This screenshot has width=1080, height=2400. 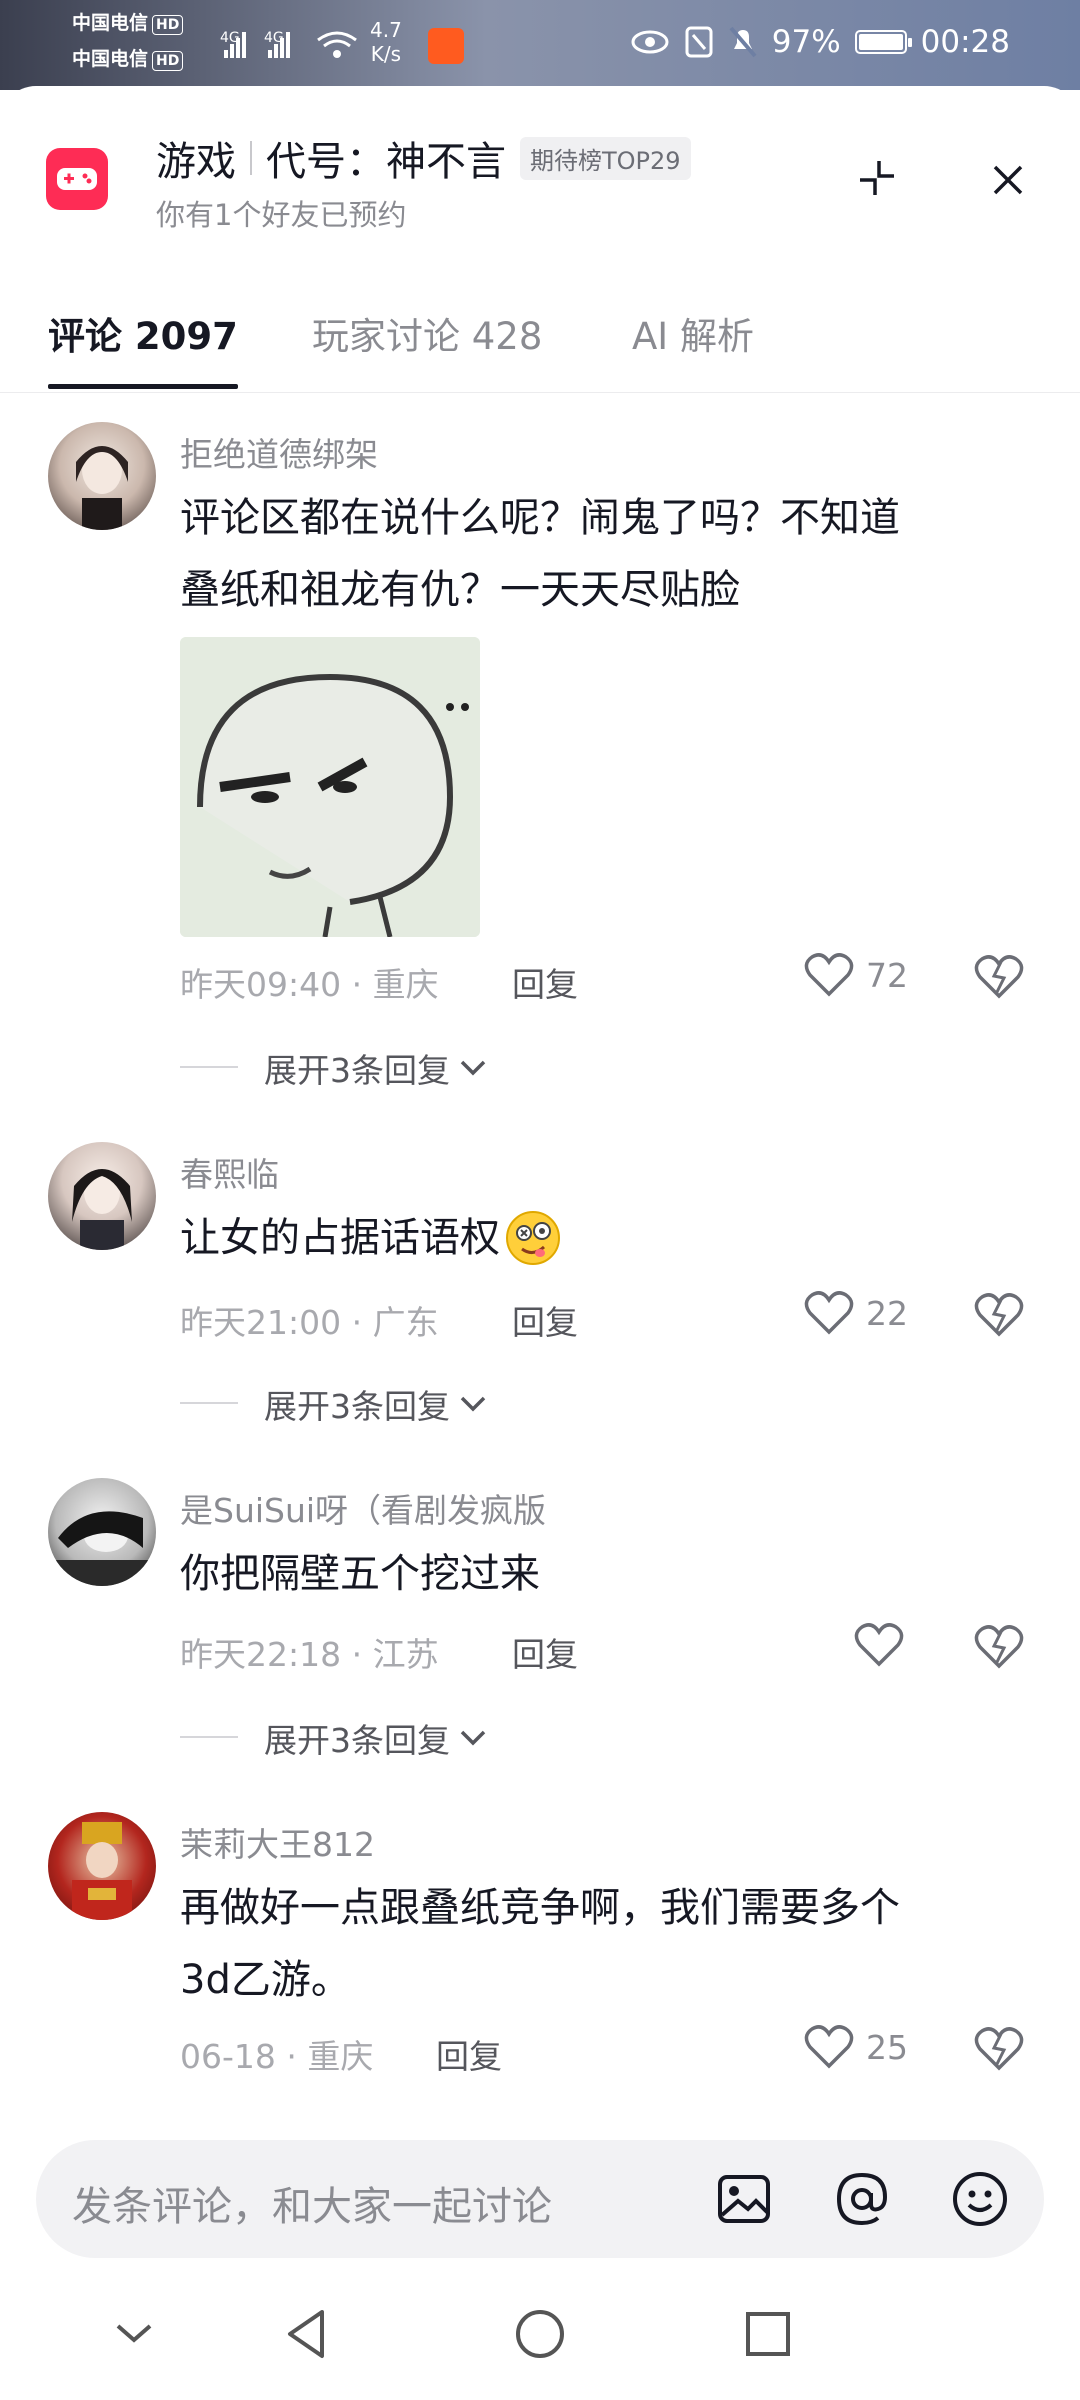 What do you see at coordinates (110, 59) in the screenshot?
I see `carrier-2-label: 中国电信` at bounding box center [110, 59].